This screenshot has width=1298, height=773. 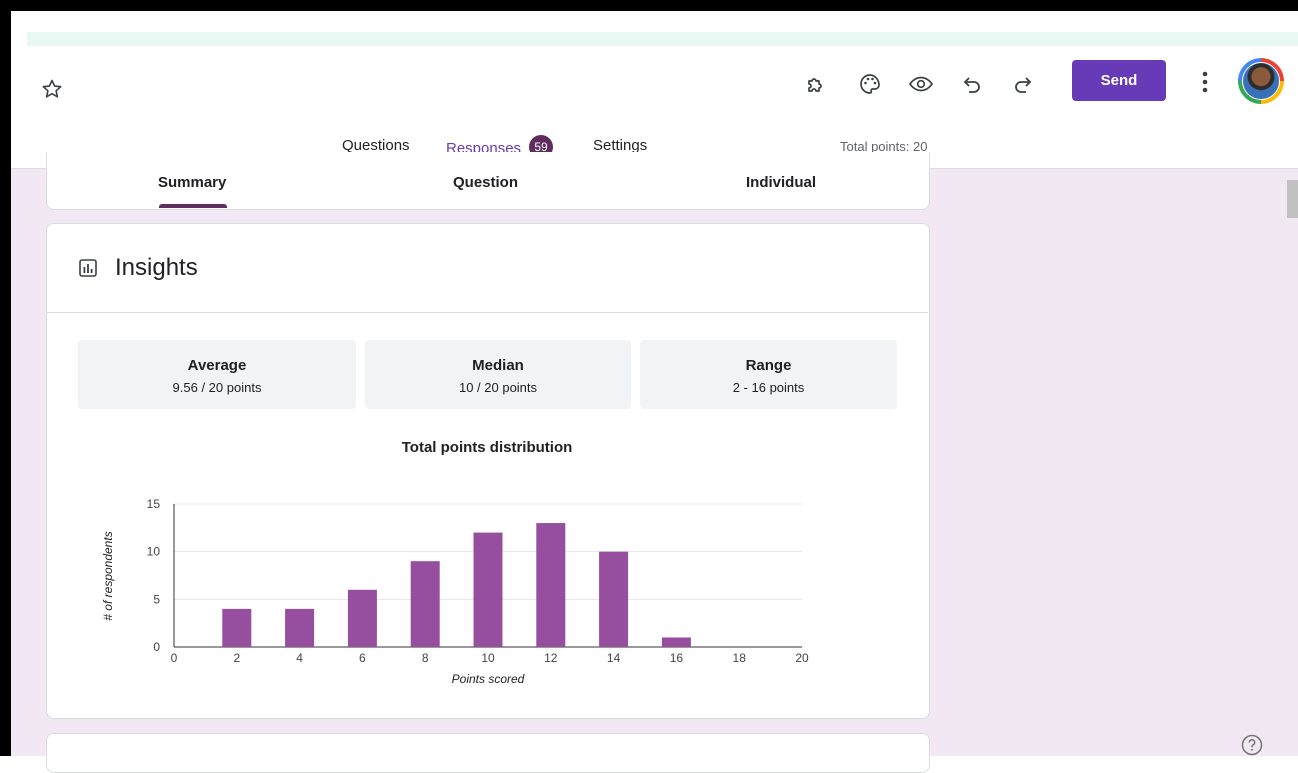 I want to click on eye-icon, so click(x=921, y=84).